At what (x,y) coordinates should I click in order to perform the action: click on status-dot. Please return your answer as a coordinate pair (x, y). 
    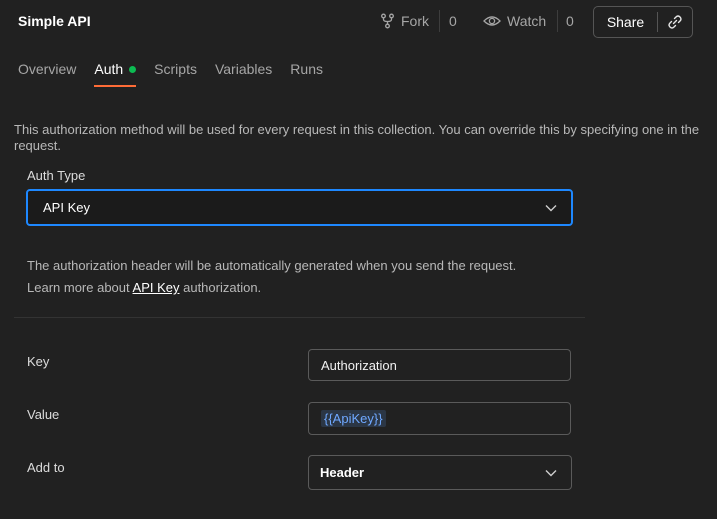
    Looking at the image, I should click on (133, 69).